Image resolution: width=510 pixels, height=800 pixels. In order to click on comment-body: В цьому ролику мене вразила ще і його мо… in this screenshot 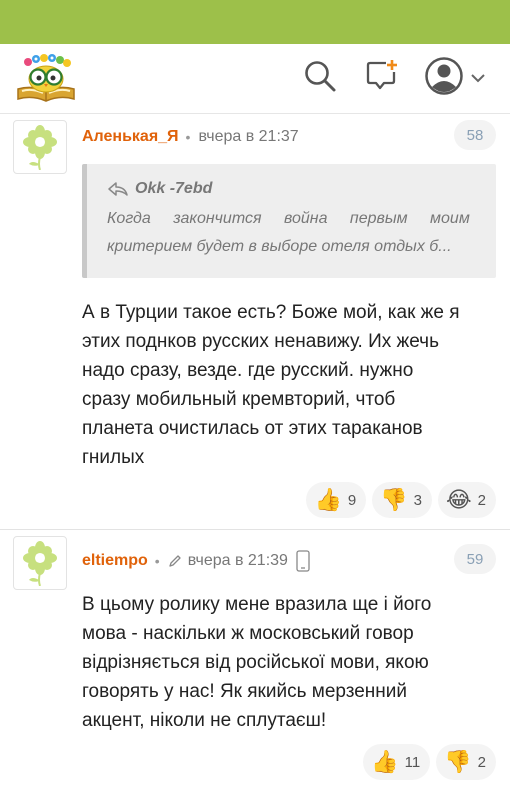, I will do `click(292, 662)`.